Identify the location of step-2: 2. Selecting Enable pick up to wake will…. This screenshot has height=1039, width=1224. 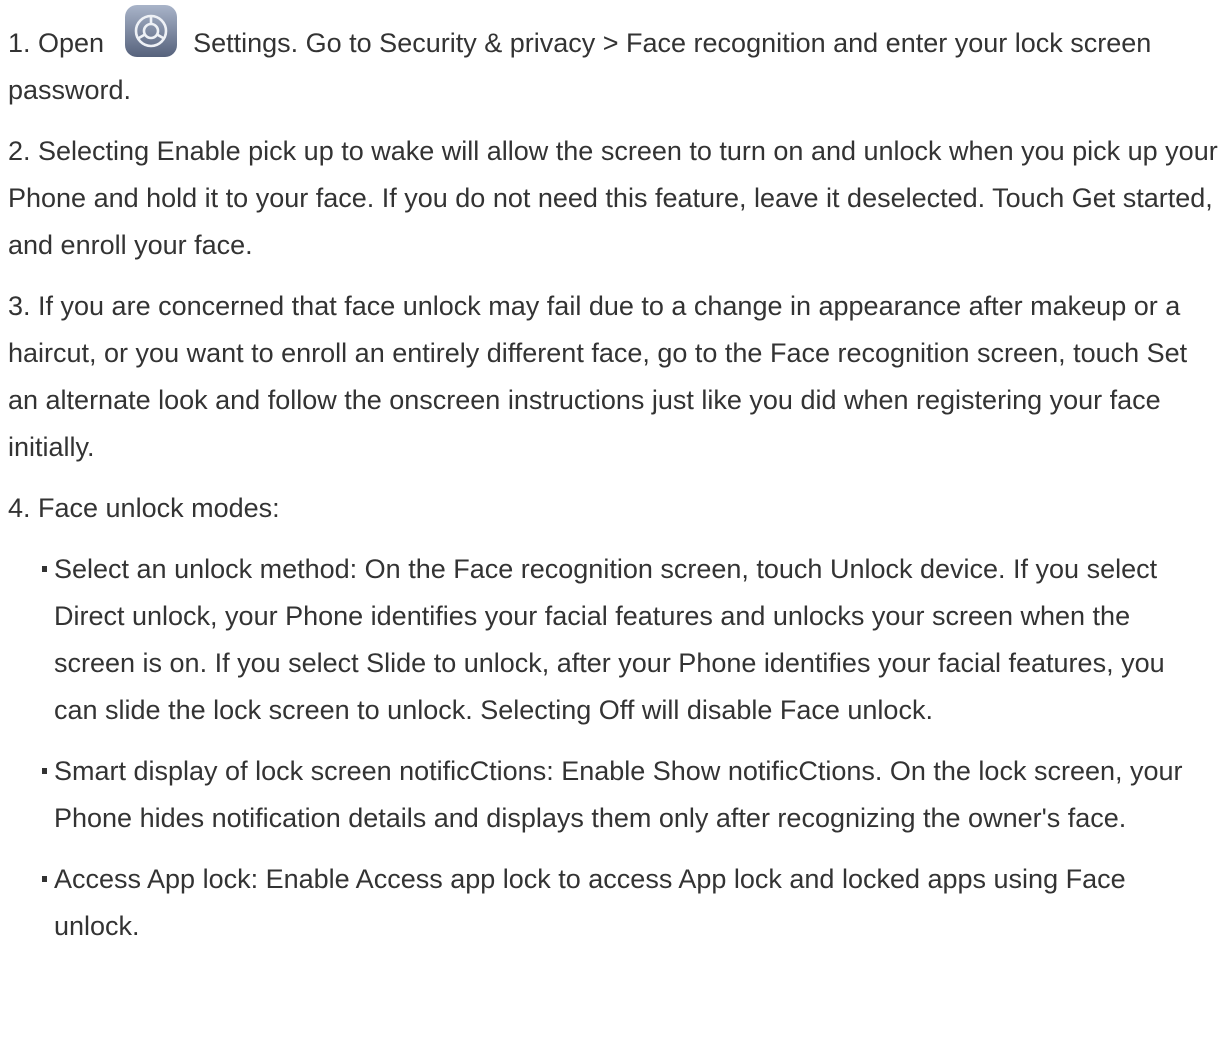
(613, 198).